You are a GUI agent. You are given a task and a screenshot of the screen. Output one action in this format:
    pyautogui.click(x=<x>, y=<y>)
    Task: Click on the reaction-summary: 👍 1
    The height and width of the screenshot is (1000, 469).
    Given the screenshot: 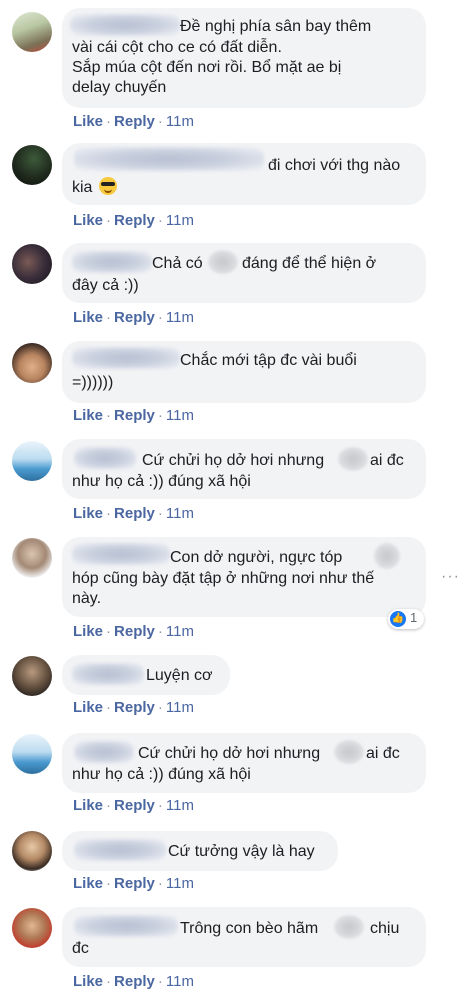 What is the action you would take?
    pyautogui.click(x=406, y=619)
    